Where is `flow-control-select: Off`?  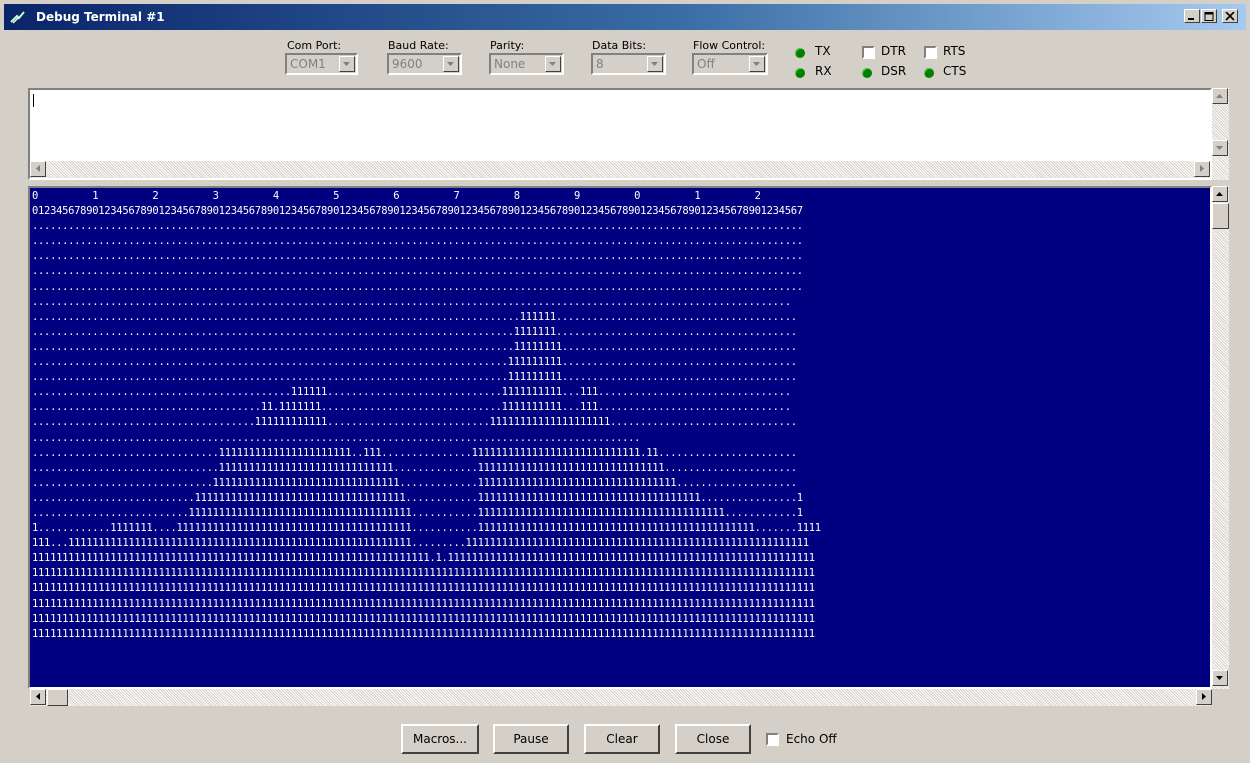 flow-control-select: Off is located at coordinates (730, 64).